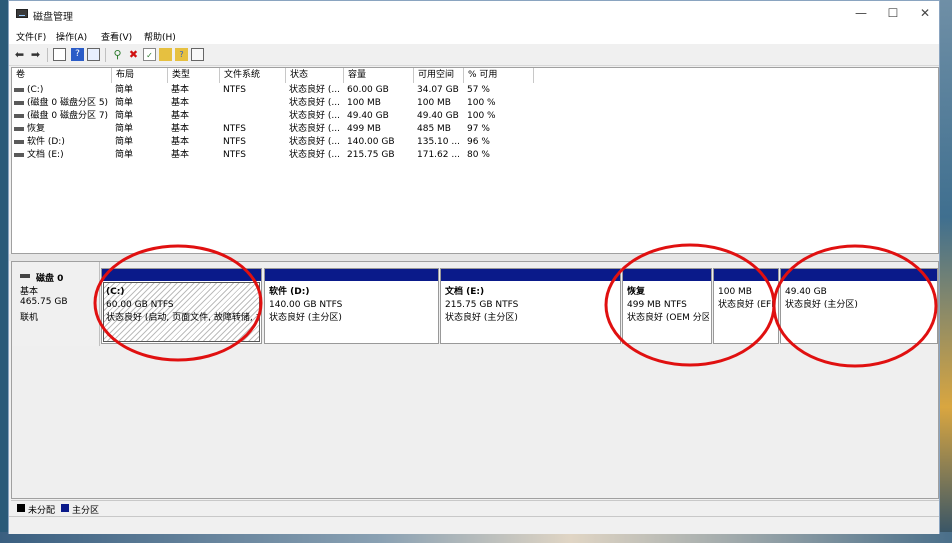 The width and height of the screenshot is (952, 543). I want to click on cell-free-space: 485 MB, so click(434, 129).